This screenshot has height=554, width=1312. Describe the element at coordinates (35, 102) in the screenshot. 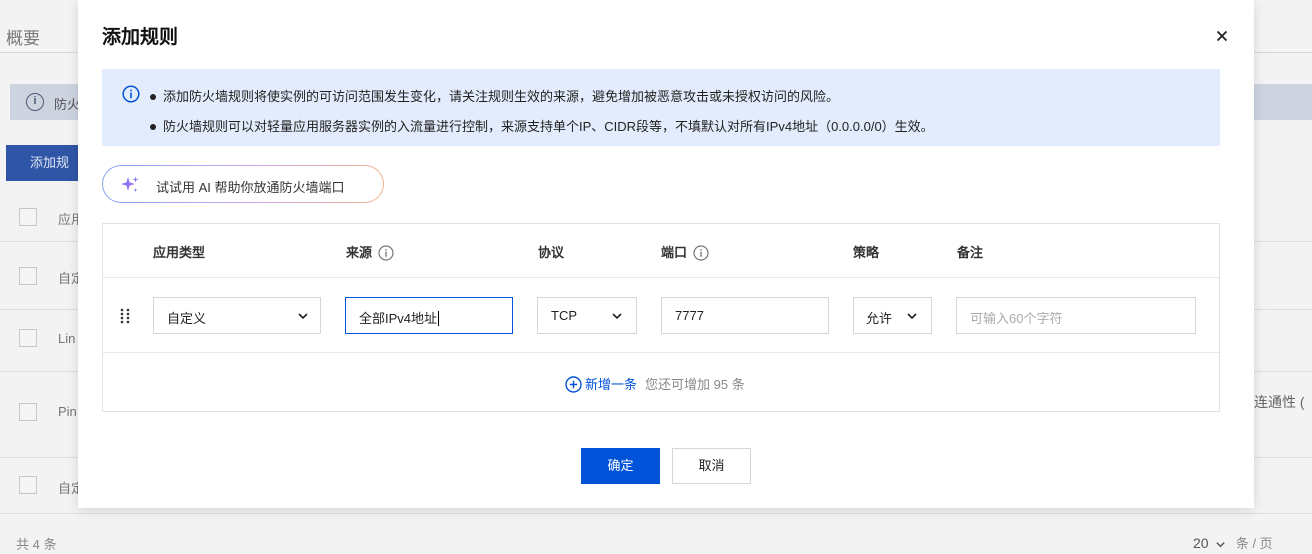

I see `info-icon: i` at that location.